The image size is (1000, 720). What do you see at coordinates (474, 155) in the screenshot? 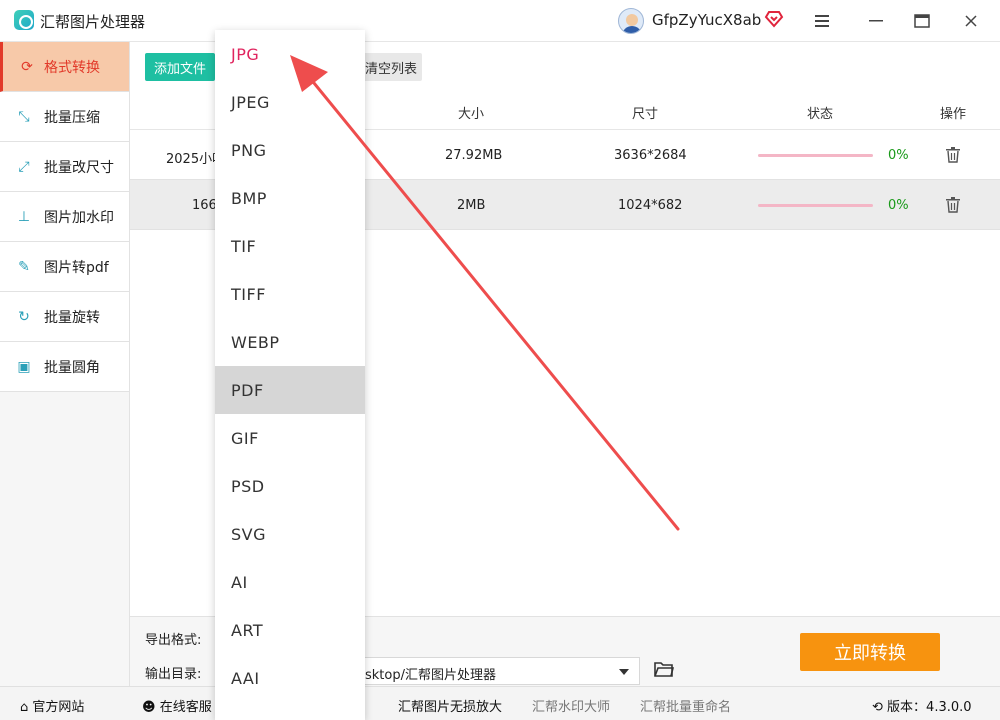
I see `file-size: 27.92MB` at bounding box center [474, 155].